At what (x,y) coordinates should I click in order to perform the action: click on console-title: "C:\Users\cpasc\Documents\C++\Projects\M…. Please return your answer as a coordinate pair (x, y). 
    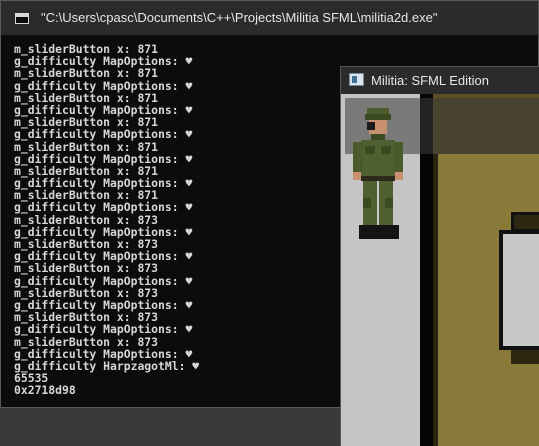
    Looking at the image, I should click on (239, 17).